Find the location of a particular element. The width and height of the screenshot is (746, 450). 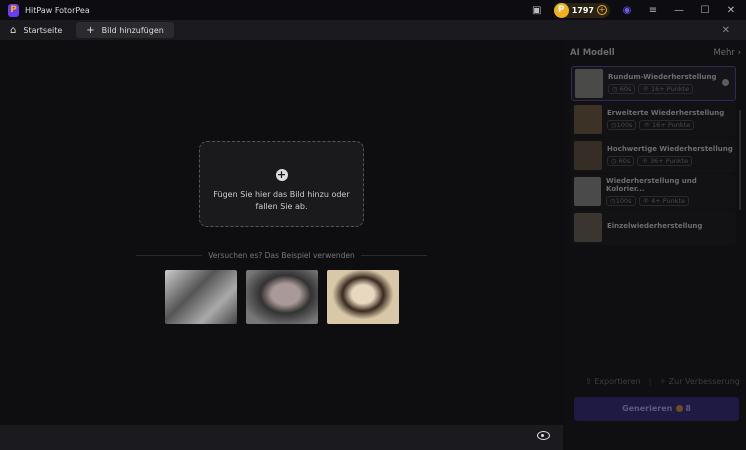

coin-balance: P 1797 + is located at coordinates (581, 10).